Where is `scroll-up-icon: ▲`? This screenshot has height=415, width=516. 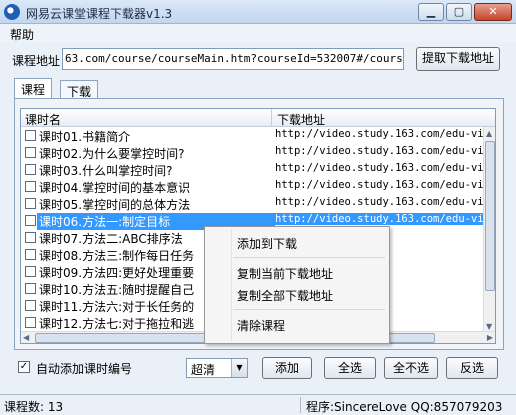 scroll-up-icon: ▲ is located at coordinates (489, 133).